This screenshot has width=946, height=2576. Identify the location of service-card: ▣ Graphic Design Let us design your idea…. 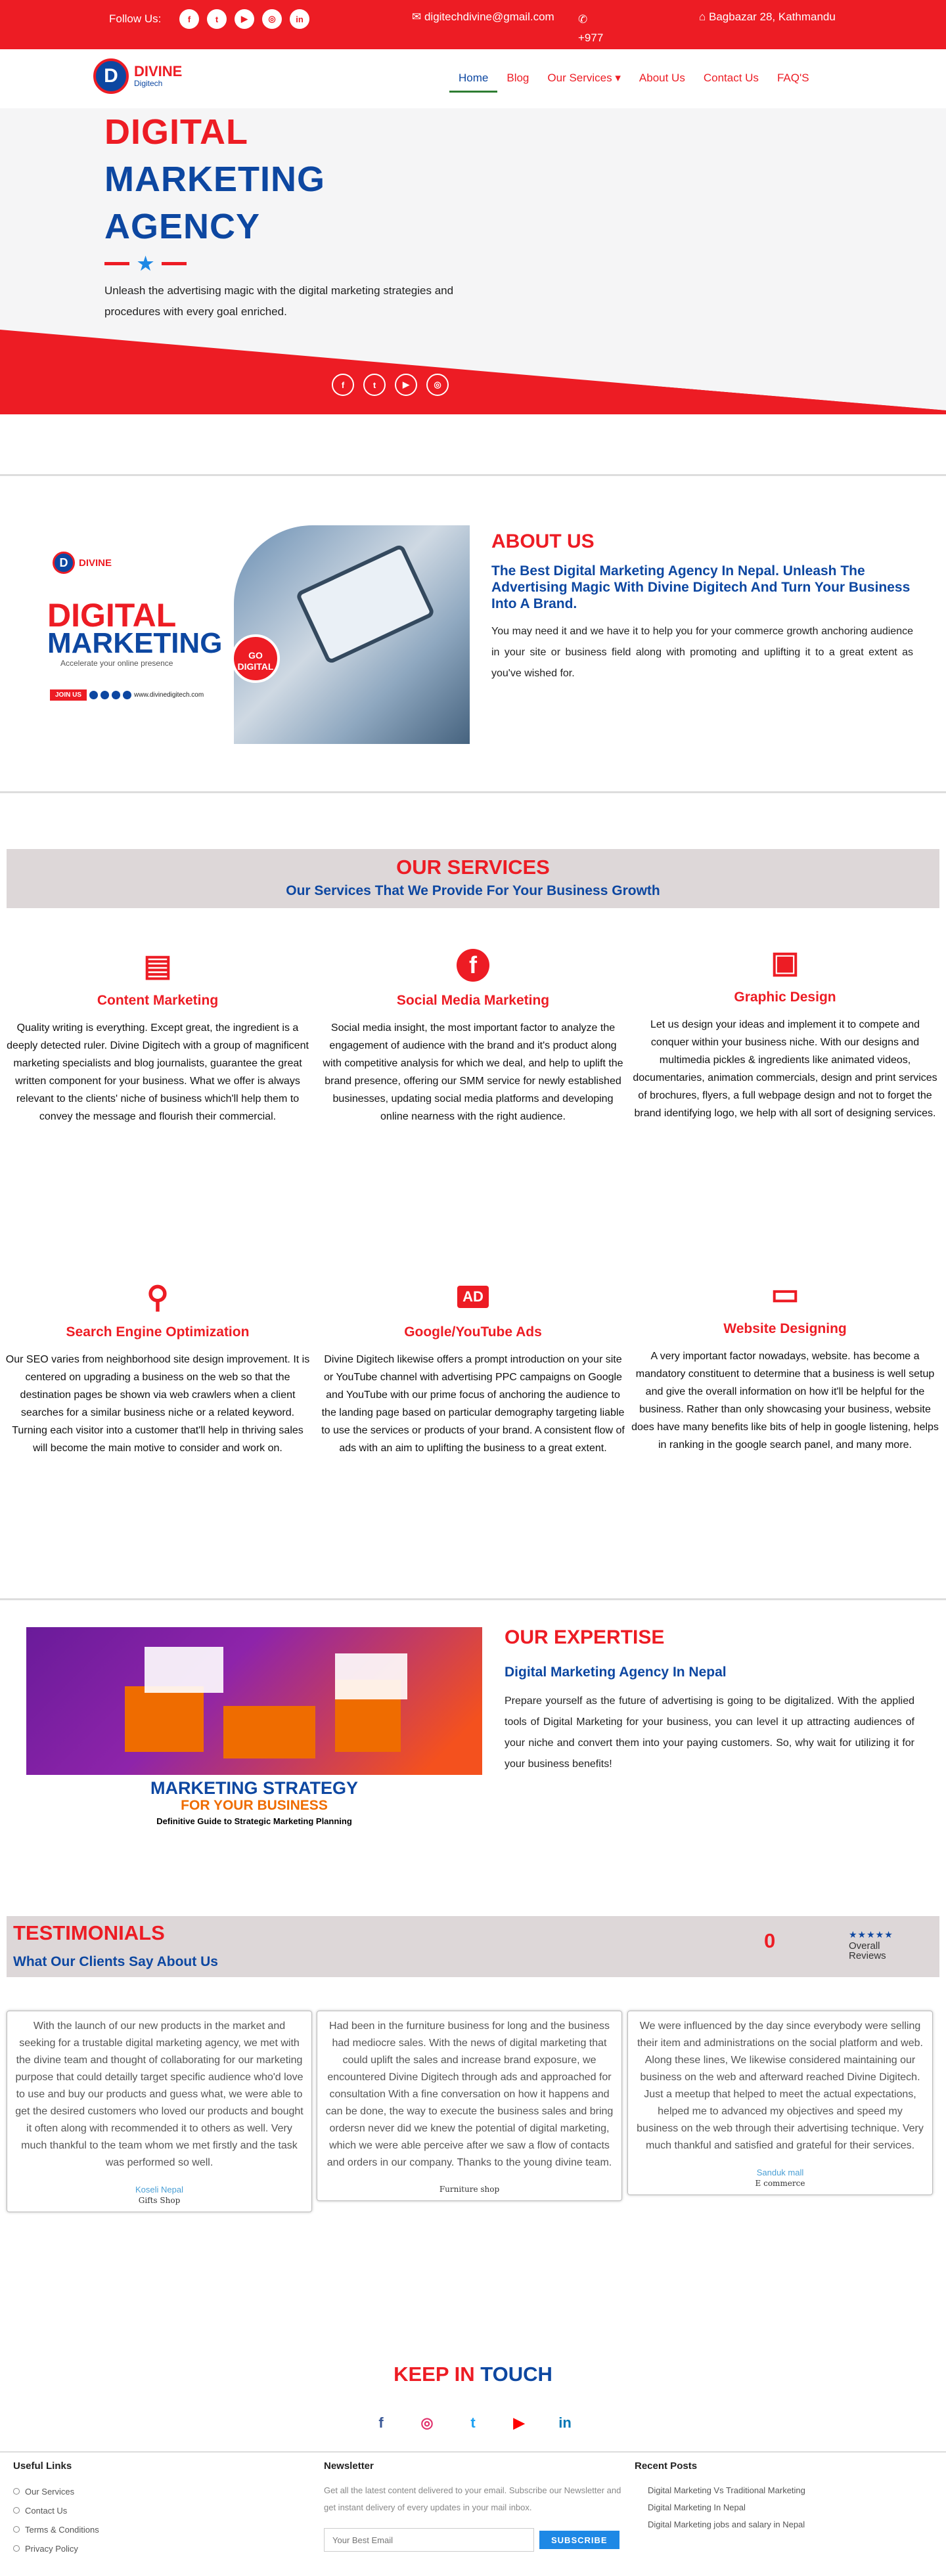
(785, 1032).